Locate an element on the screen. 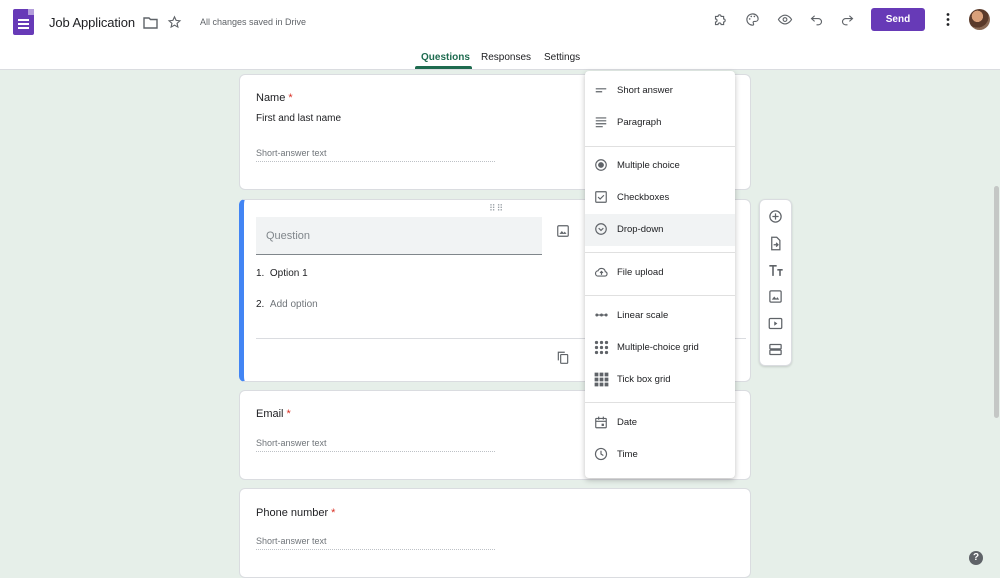  avatar is located at coordinates (979, 19).